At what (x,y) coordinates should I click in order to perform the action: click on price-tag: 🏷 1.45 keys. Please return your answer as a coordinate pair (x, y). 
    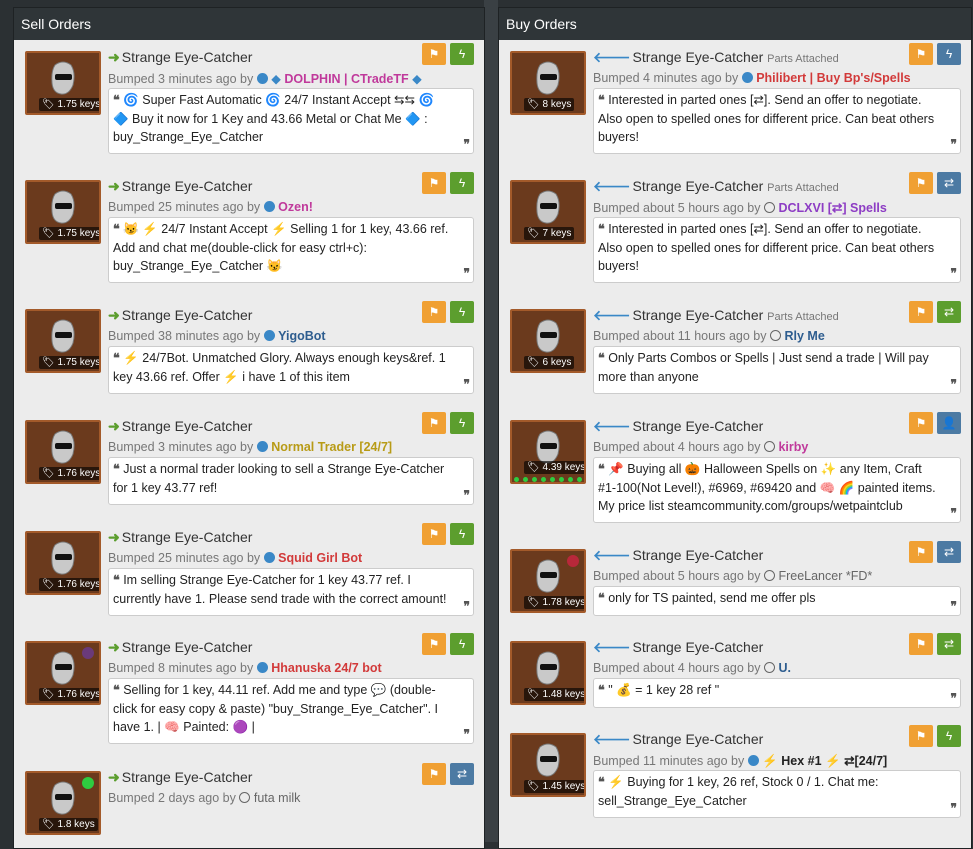
    Looking at the image, I should click on (554, 786).